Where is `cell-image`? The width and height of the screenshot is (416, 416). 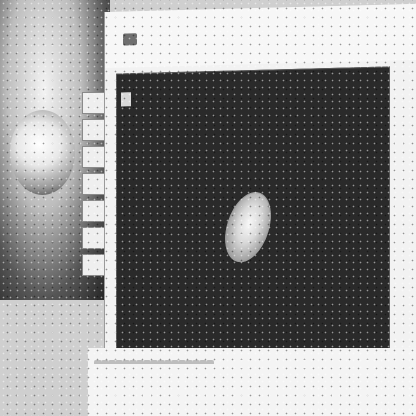 cell-image is located at coordinates (248, 227).